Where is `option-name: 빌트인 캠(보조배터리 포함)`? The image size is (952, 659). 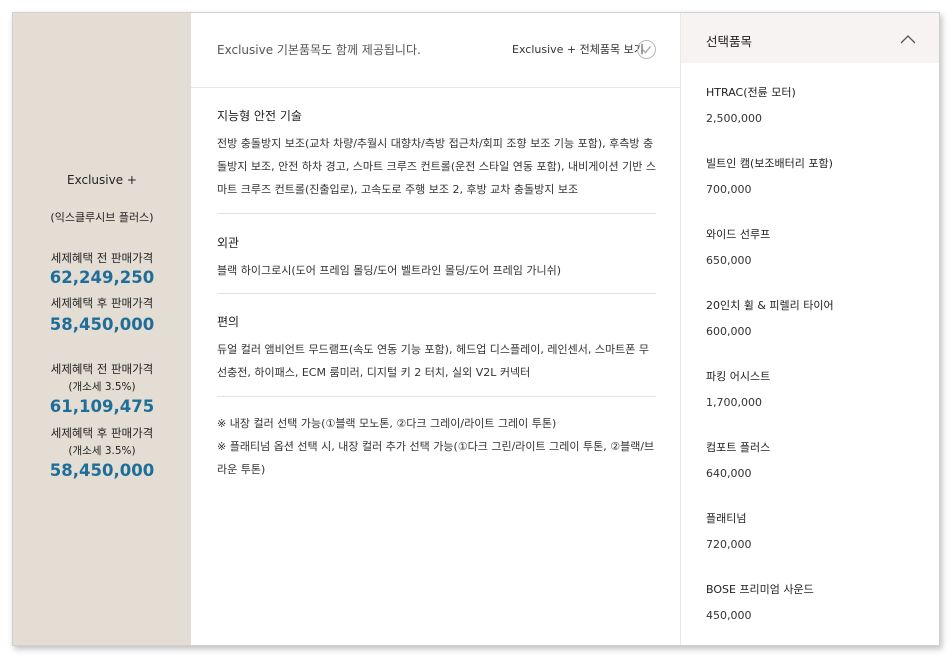 option-name: 빌트인 캠(보조배터리 포함) is located at coordinates (769, 163).